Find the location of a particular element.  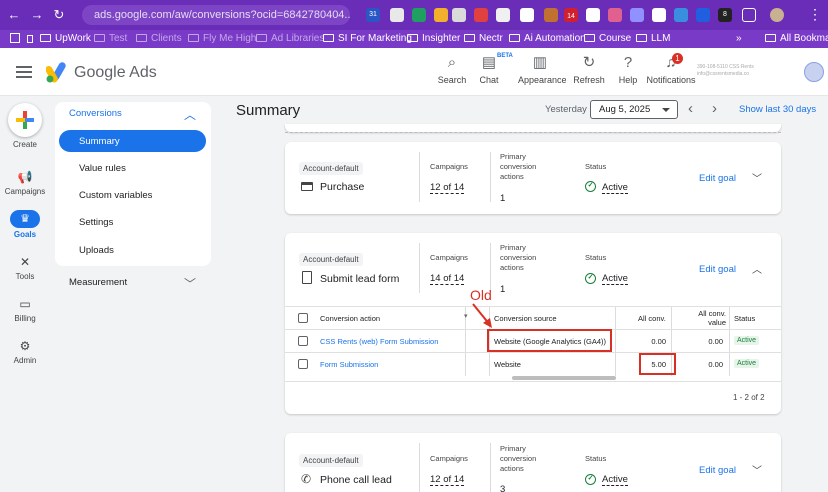

bookmark-course: Course is located at coordinates (607, 39).